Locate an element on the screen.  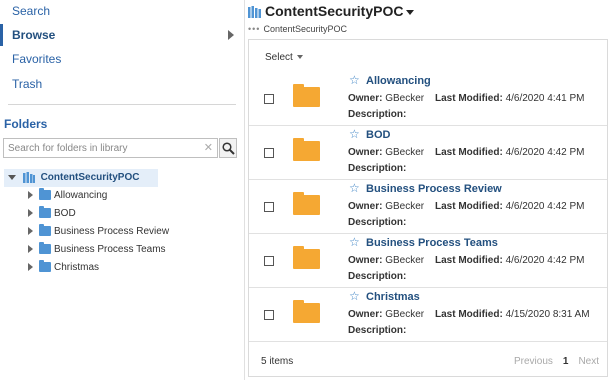
modified-value: 4/15/2020 8:31 AM is located at coordinates (547, 314).